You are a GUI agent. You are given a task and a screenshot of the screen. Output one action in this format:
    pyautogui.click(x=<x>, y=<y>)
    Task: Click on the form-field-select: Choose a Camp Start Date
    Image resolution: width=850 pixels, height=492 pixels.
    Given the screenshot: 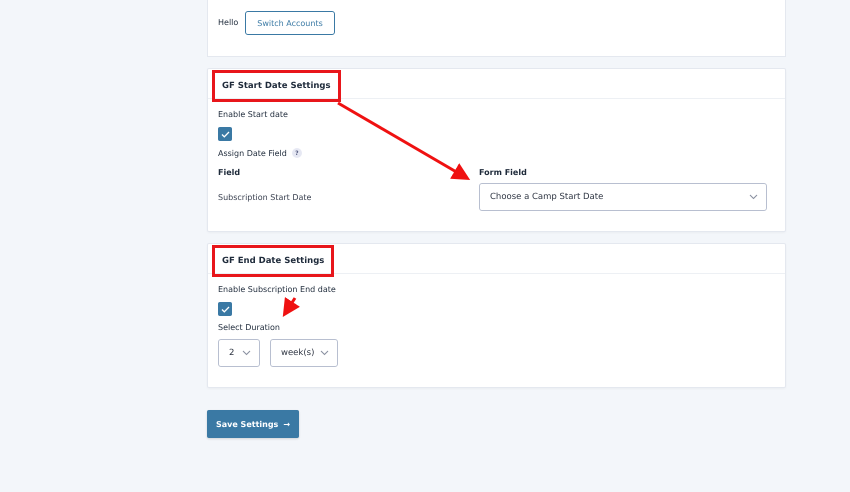 What is the action you would take?
    pyautogui.click(x=623, y=197)
    